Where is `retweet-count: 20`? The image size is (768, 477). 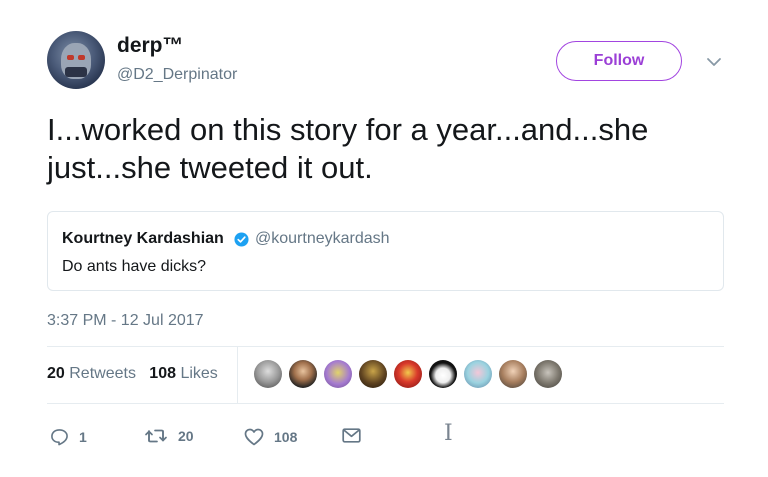
retweet-count: 20 is located at coordinates (186, 436).